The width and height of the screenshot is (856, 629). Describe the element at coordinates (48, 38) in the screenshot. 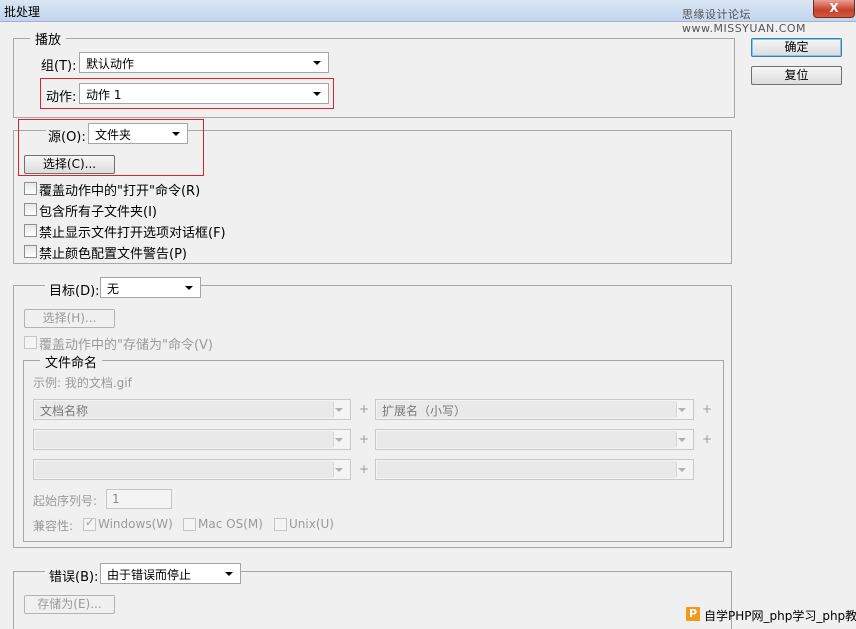

I see `play-legend: 播放` at that location.